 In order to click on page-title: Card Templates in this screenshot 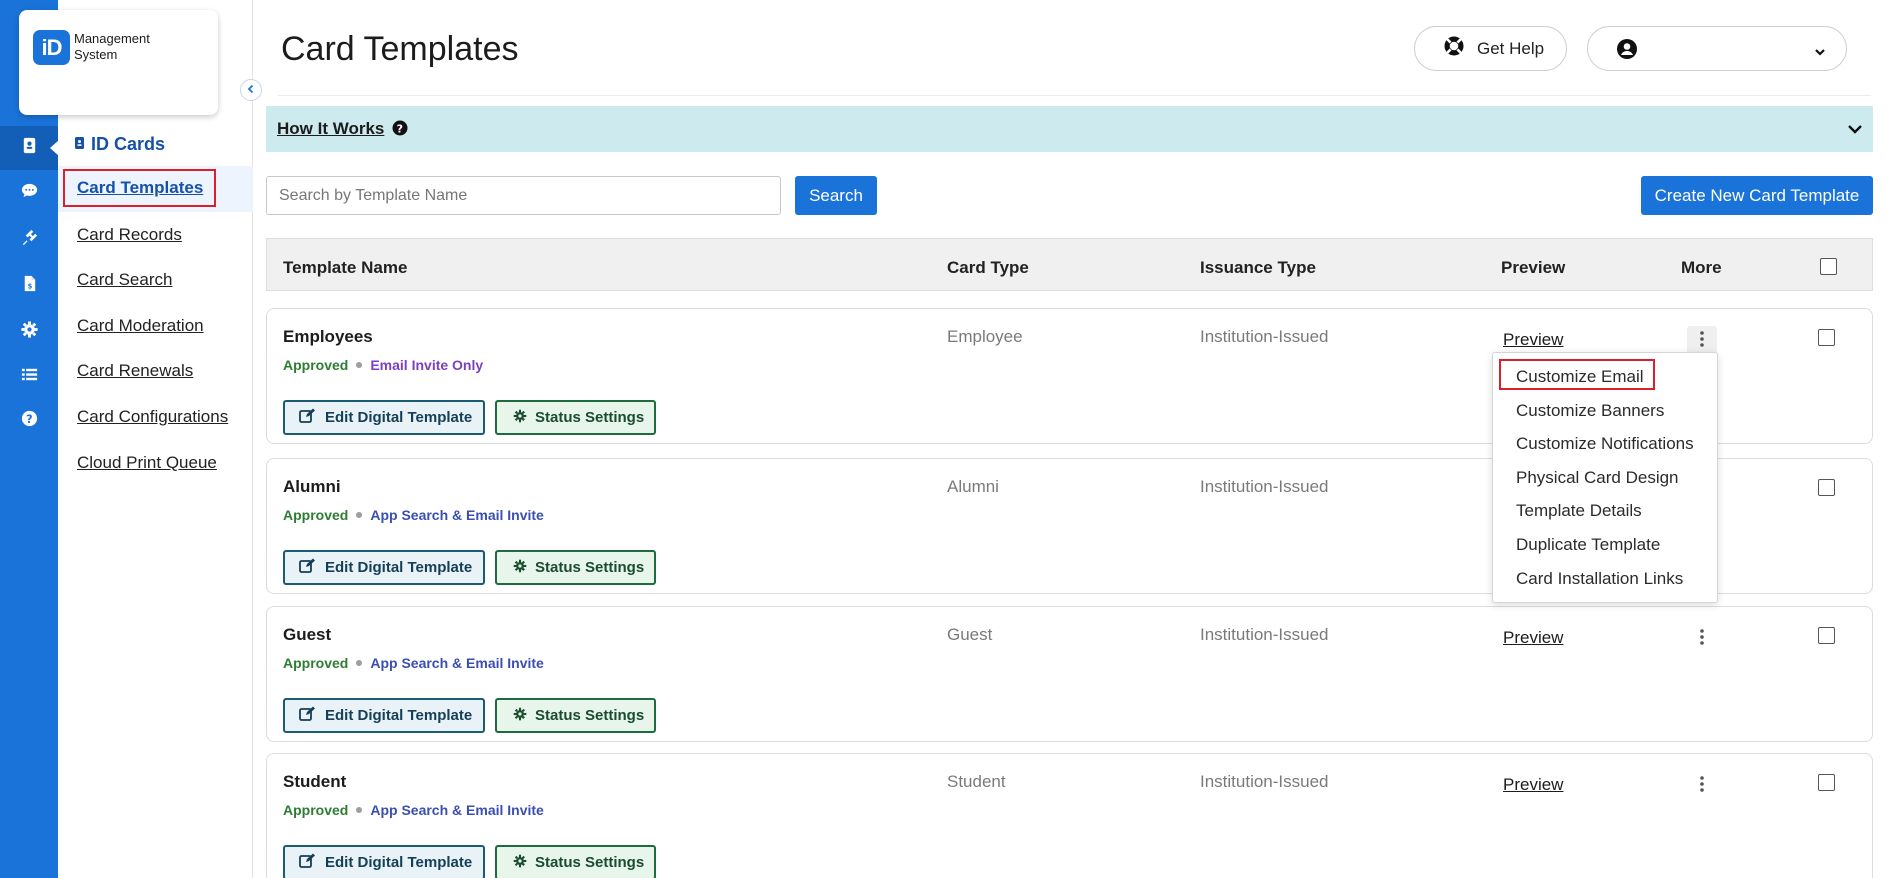, I will do `click(400, 49)`.